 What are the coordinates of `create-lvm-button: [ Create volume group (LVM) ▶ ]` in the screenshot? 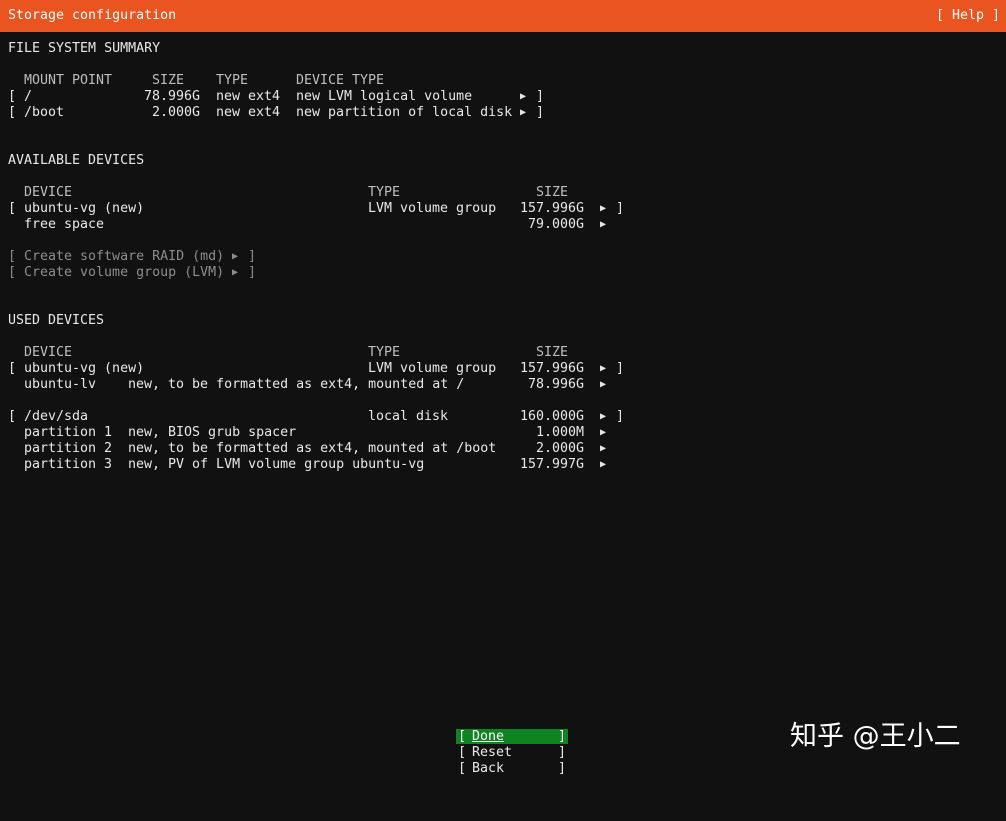 It's located at (130, 273).